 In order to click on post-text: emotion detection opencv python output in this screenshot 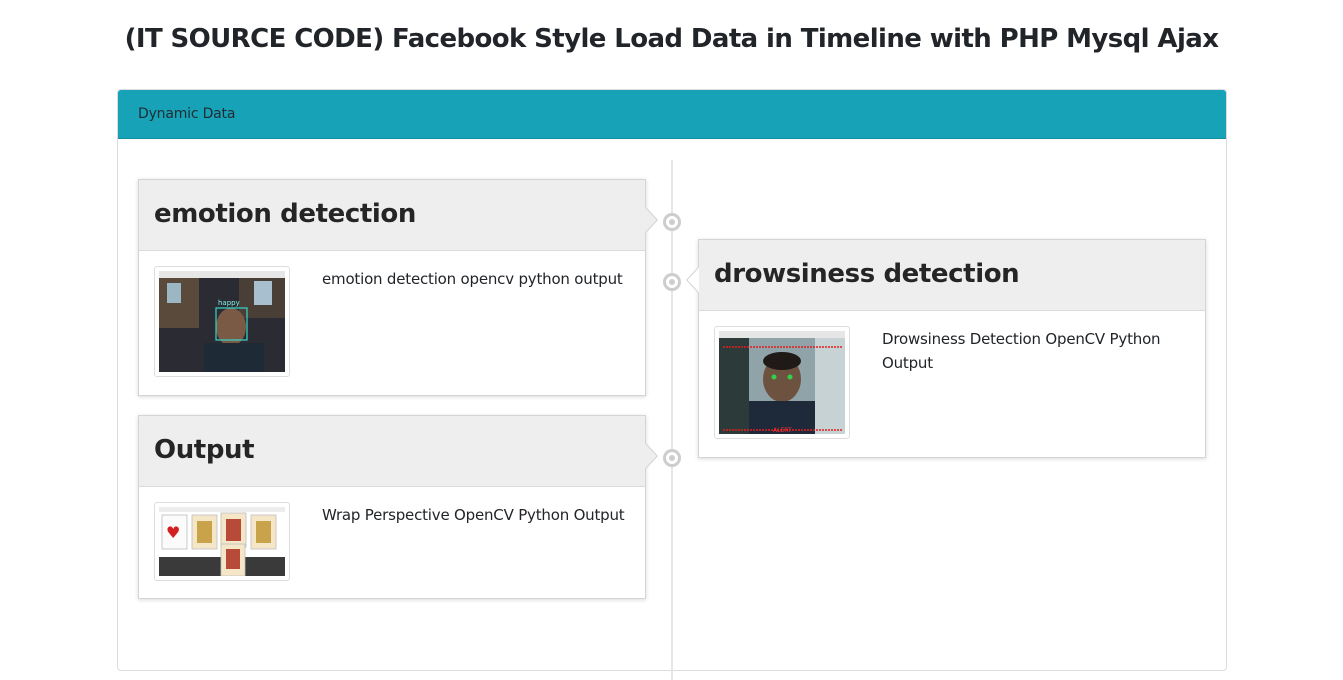, I will do `click(472, 279)`.